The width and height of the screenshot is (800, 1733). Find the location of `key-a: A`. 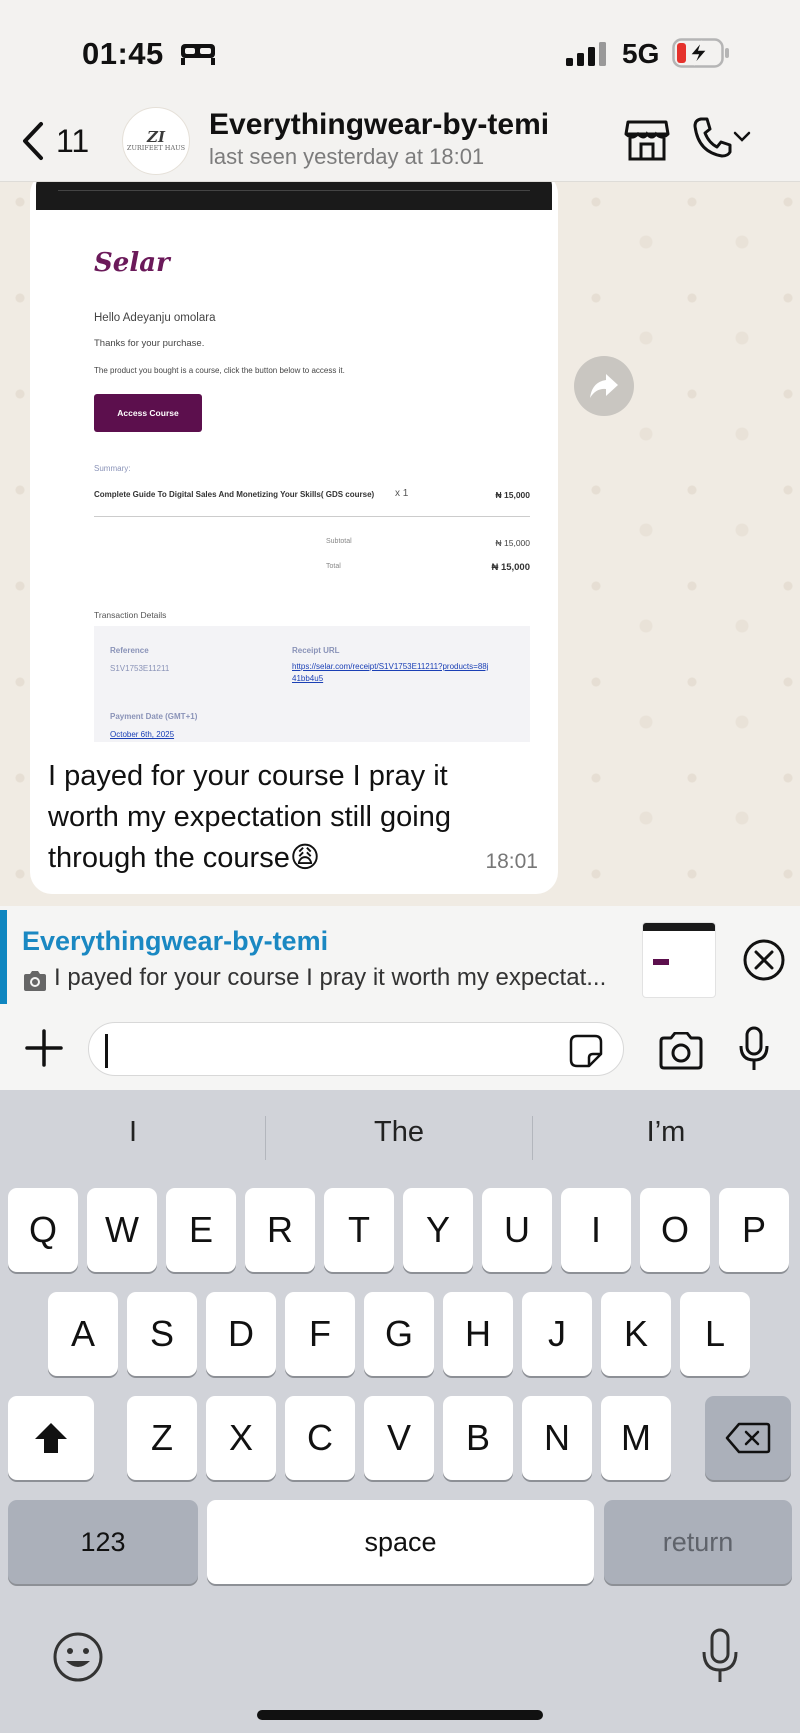

key-a: A is located at coordinates (83, 1334).